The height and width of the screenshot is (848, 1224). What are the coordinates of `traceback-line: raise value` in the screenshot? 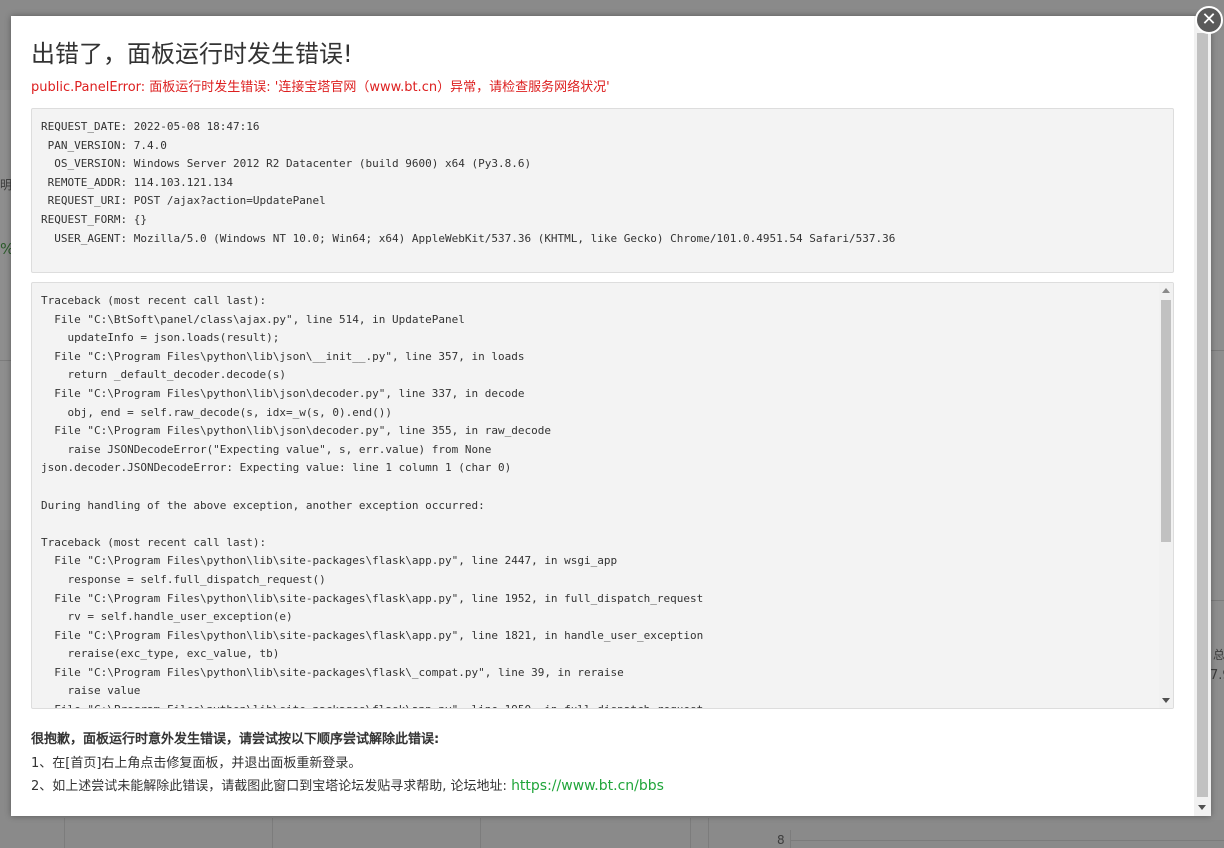 It's located at (91, 691).